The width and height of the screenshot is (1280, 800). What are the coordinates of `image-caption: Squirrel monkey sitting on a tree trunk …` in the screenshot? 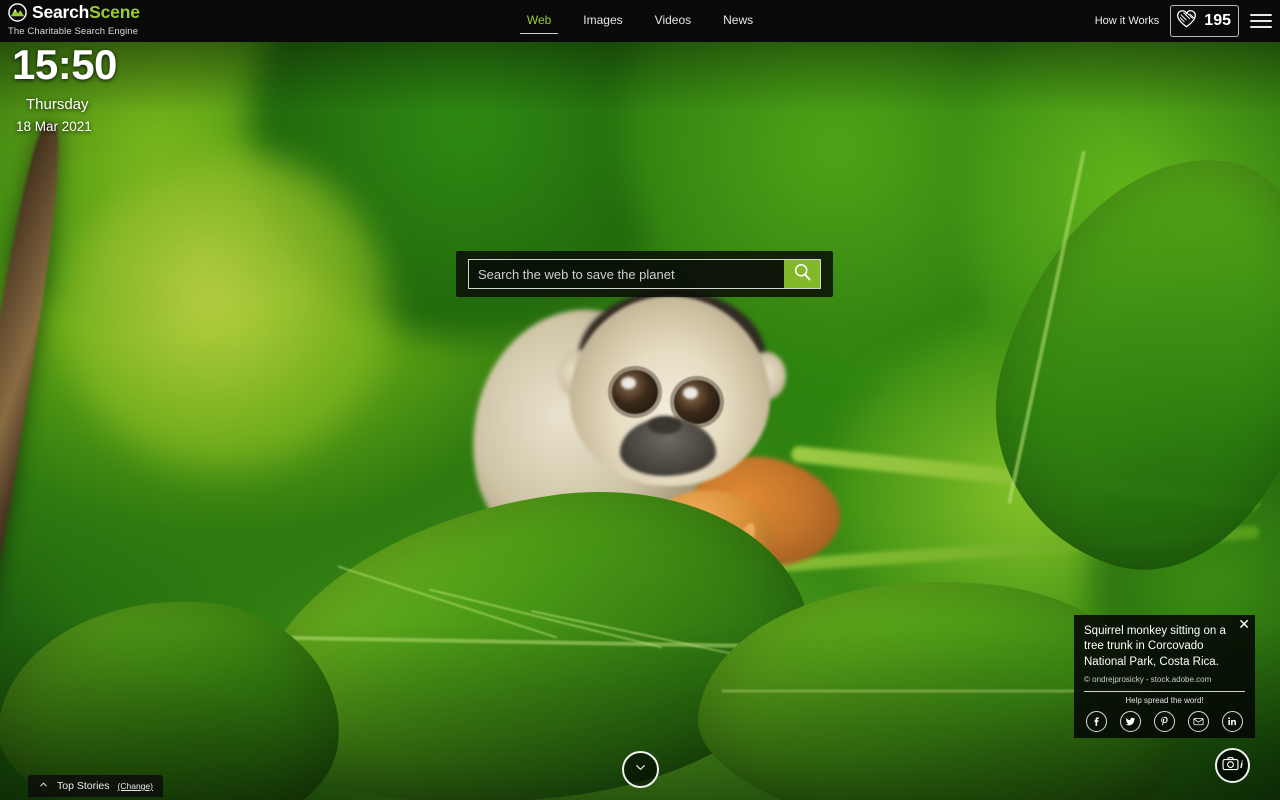 It's located at (1155, 646).